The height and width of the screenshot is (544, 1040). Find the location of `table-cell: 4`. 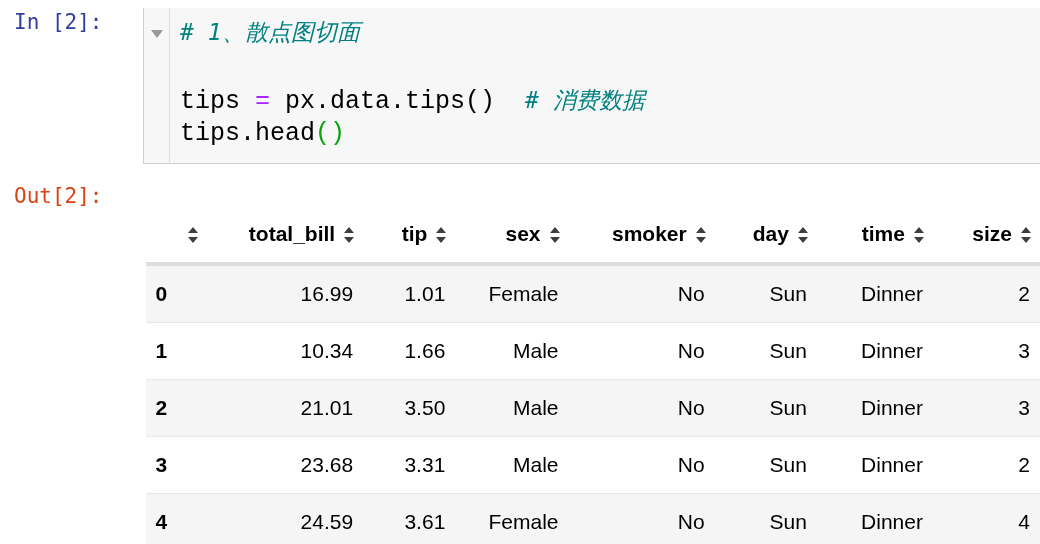

table-cell: 4 is located at coordinates (1024, 521).